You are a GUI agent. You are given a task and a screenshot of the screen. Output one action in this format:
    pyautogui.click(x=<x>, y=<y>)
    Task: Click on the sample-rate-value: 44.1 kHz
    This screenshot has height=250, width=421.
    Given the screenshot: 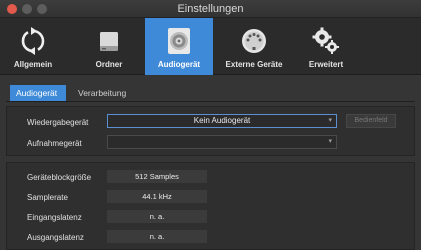 What is the action you would take?
    pyautogui.click(x=157, y=196)
    